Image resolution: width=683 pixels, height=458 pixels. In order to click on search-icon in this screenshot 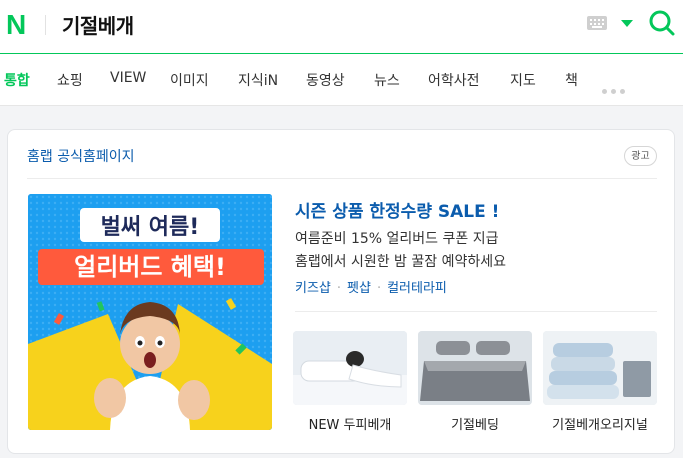, I will do `click(662, 23)`.